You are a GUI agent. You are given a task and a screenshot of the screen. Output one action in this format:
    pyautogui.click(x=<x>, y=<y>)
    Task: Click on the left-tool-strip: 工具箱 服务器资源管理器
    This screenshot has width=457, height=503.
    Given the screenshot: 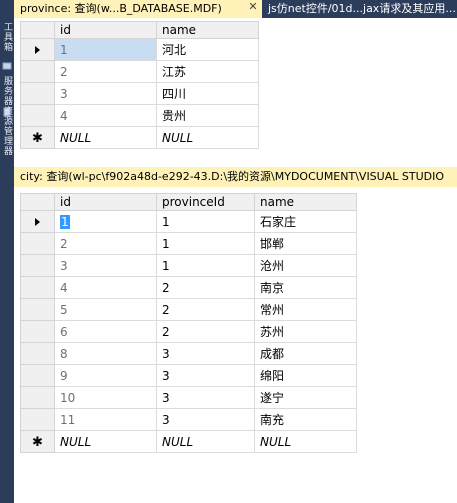 What is the action you would take?
    pyautogui.click(x=7, y=251)
    